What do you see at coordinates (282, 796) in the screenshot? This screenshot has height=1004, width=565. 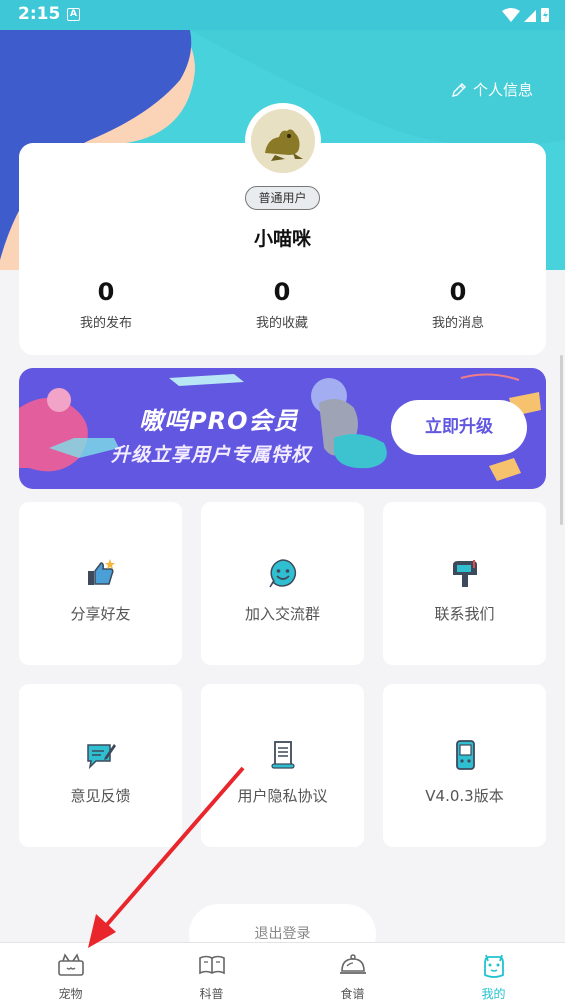 I see `menu-privacy-policy-label: 用户隐私协议` at bounding box center [282, 796].